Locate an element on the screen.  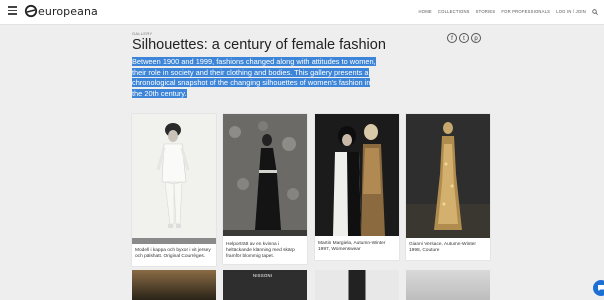
chat-bubble-icon is located at coordinates (601, 288).